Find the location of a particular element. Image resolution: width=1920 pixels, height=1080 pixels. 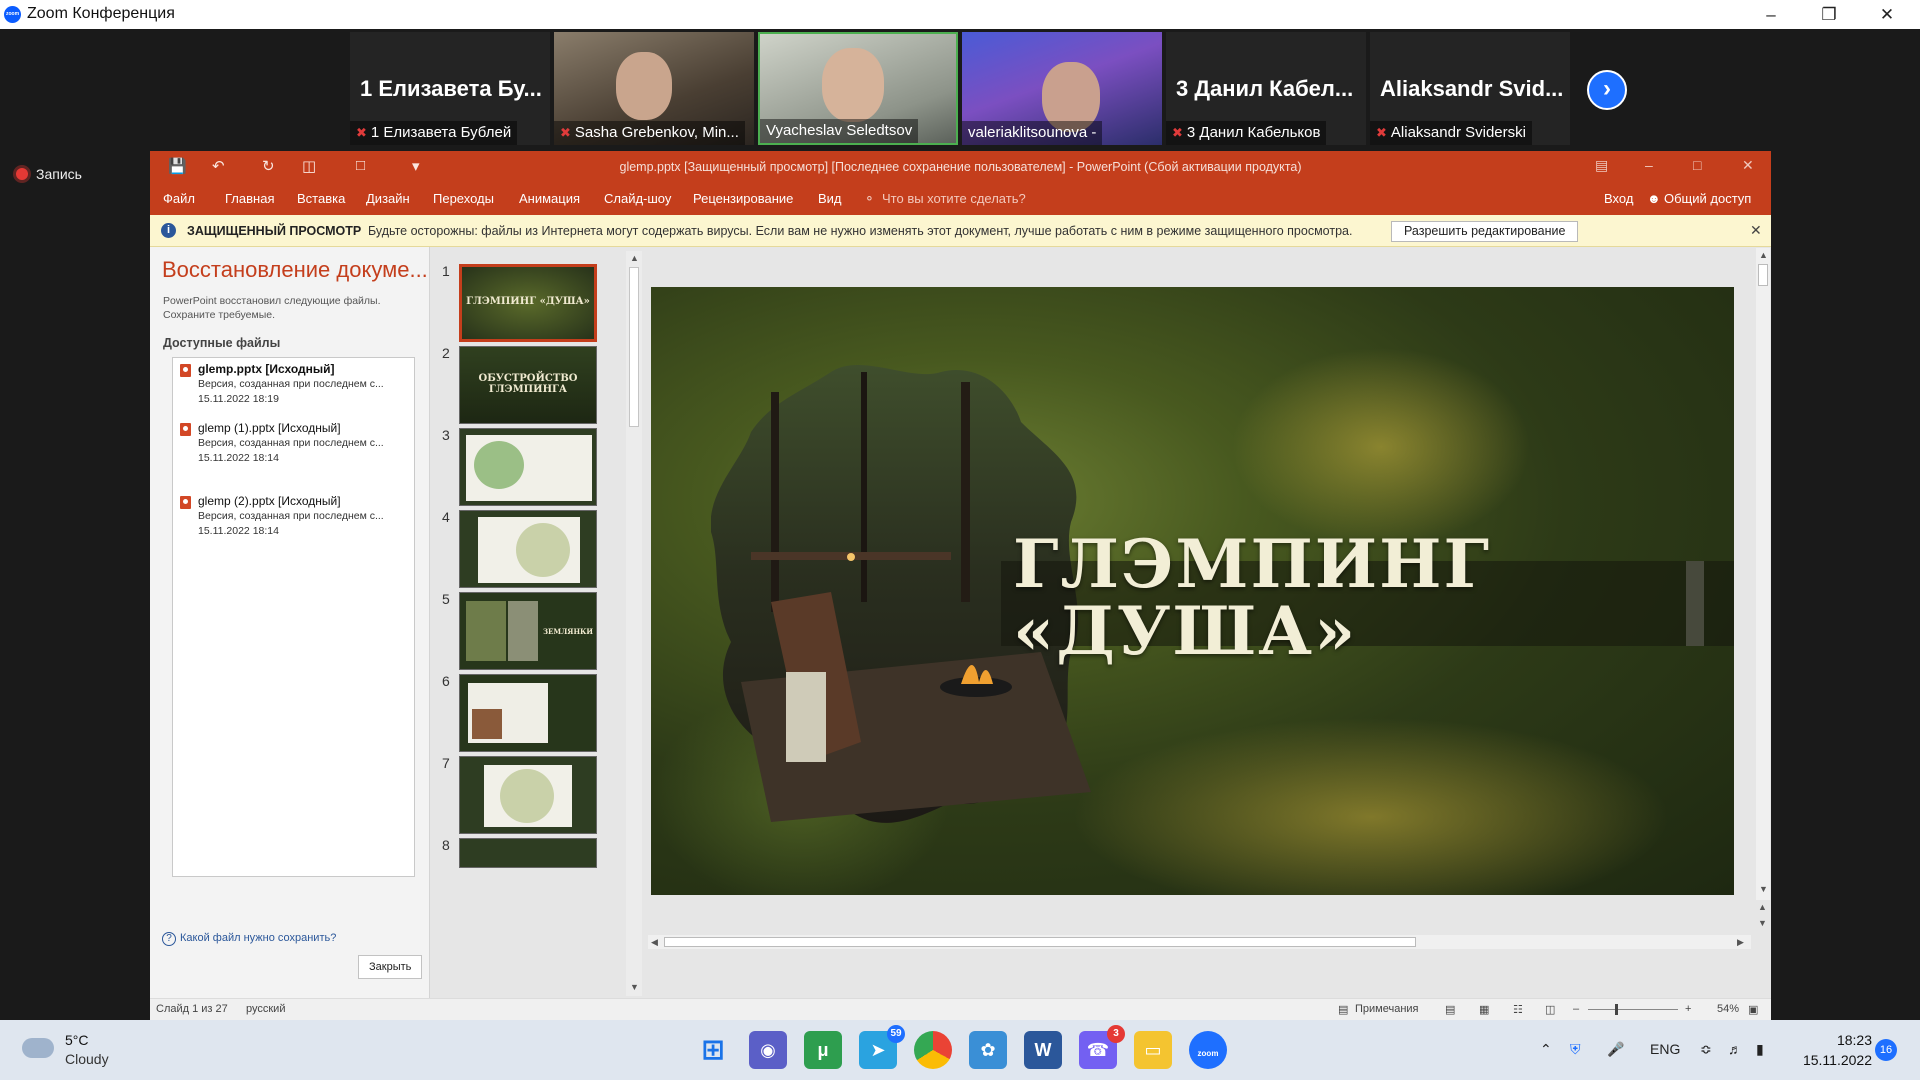

tab-animations: Анимация is located at coordinates (549, 198).